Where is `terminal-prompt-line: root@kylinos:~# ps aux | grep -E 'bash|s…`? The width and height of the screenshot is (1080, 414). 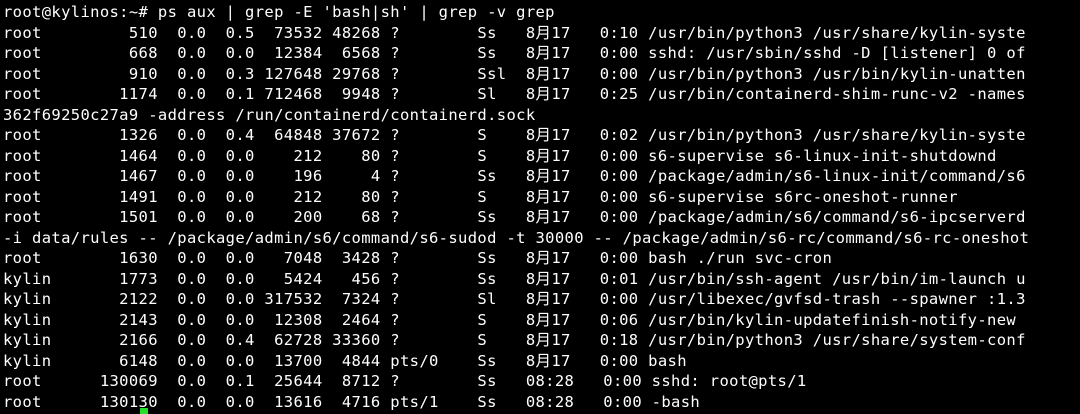
terminal-prompt-line: root@kylinos:~# ps aux | grep -E 'bash|s… is located at coordinates (279, 12).